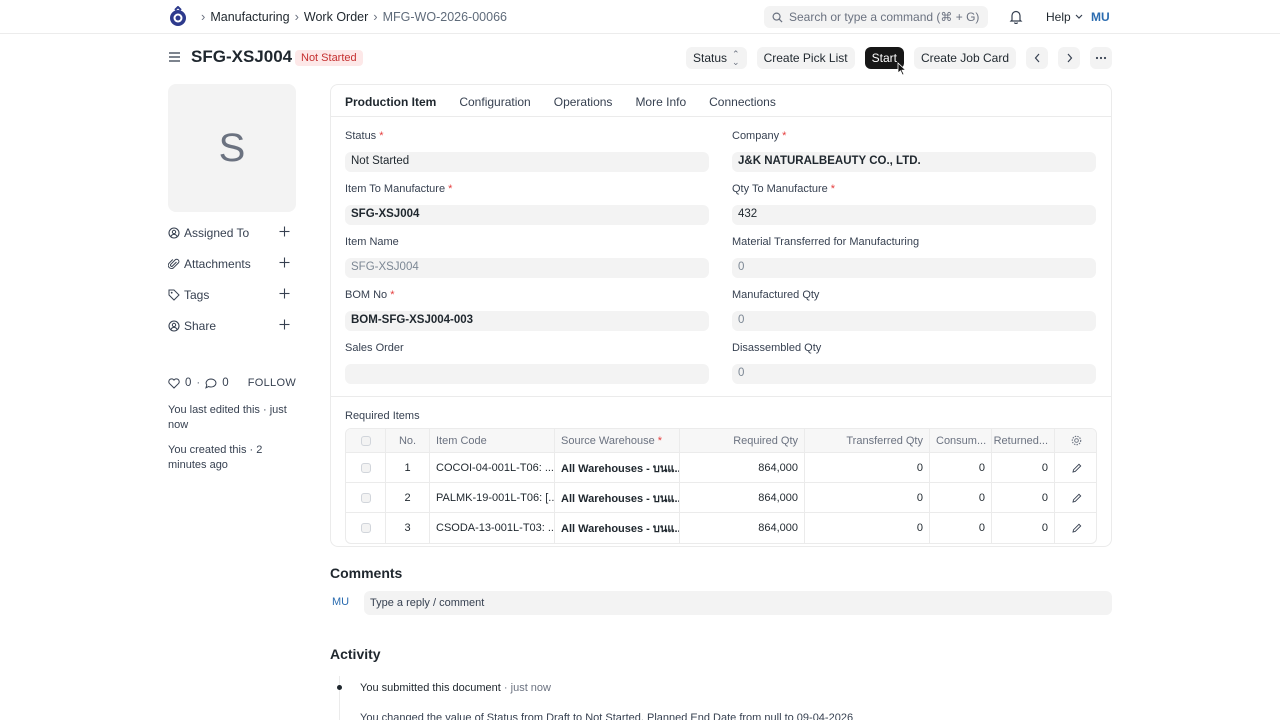 This screenshot has width=1280, height=720. I want to click on more-horizontal-icon, so click(1101, 58).